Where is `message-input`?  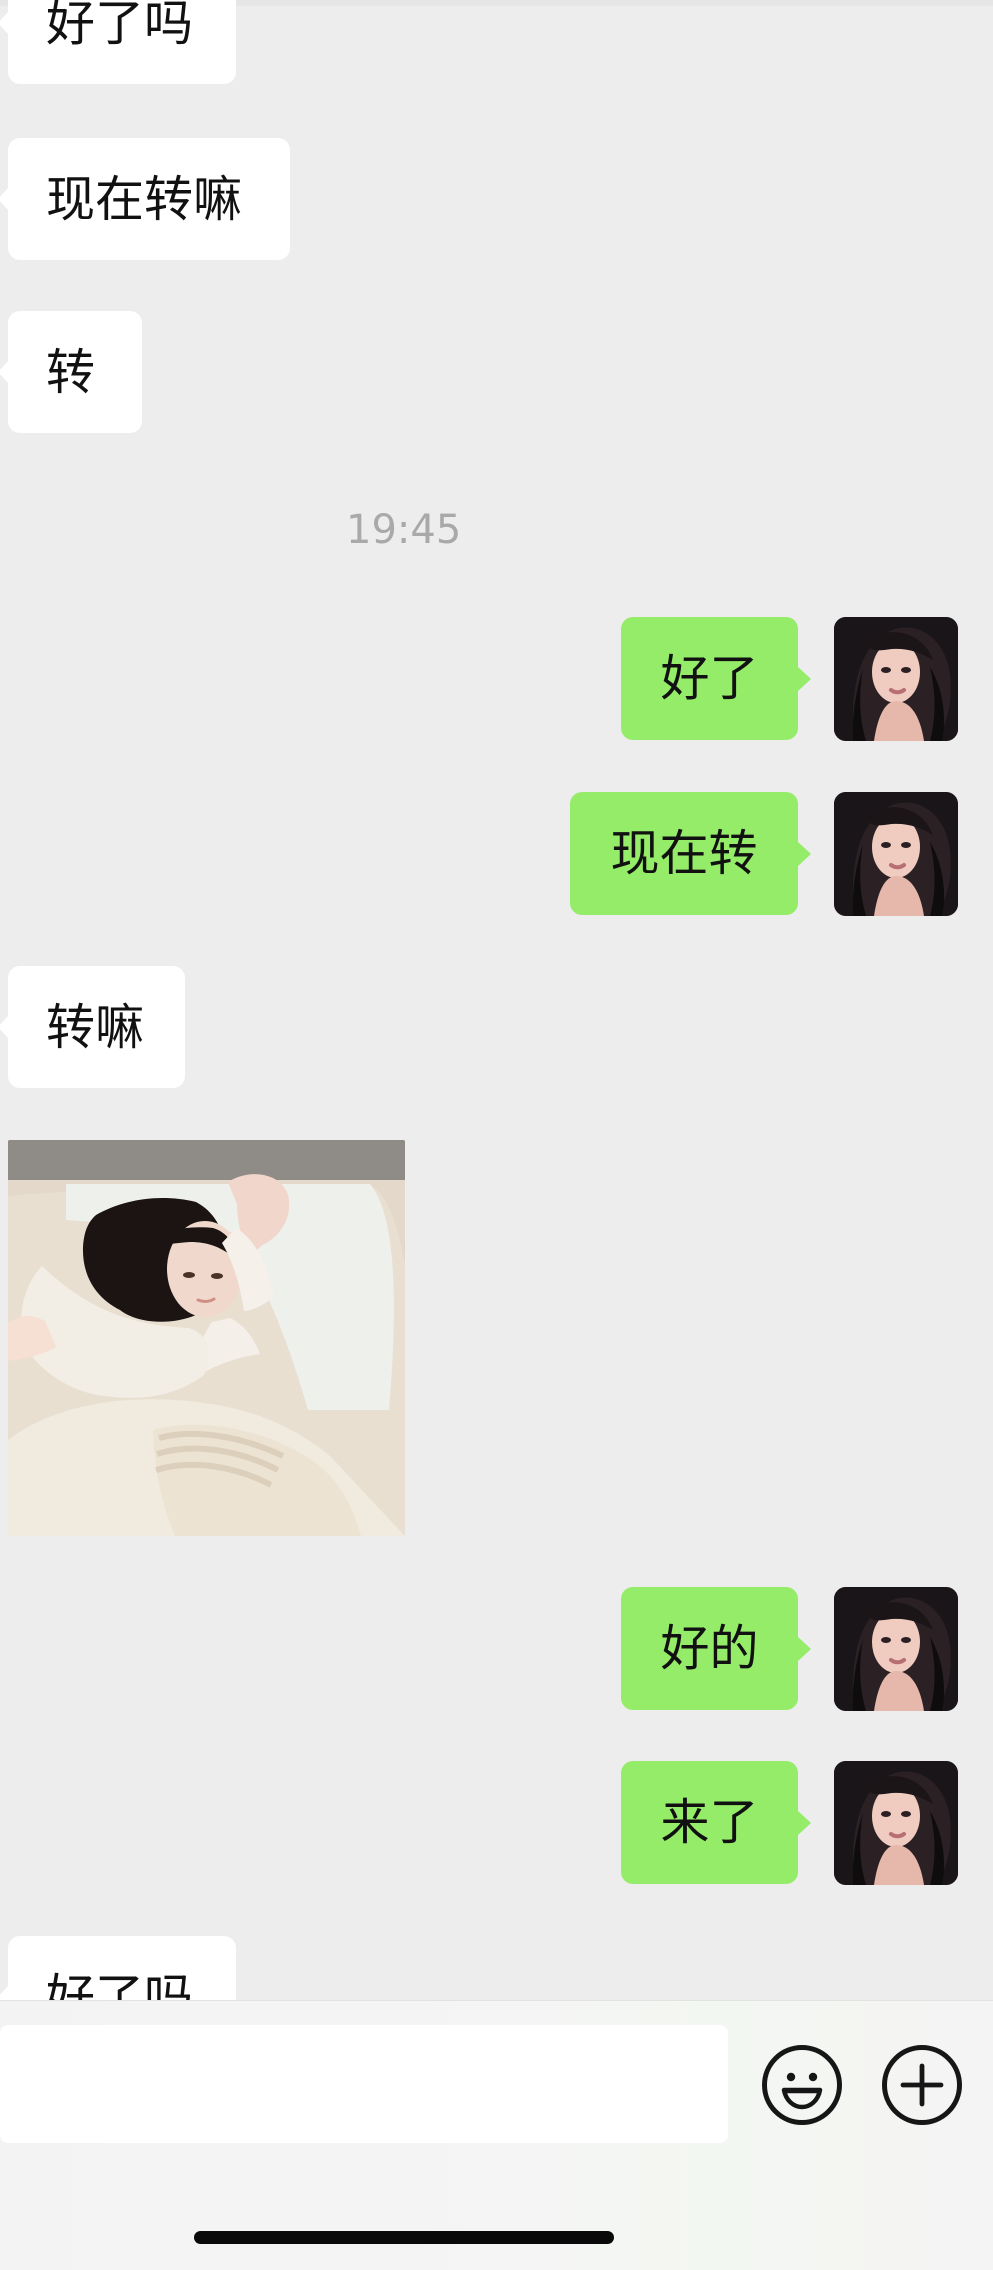 message-input is located at coordinates (364, 2084).